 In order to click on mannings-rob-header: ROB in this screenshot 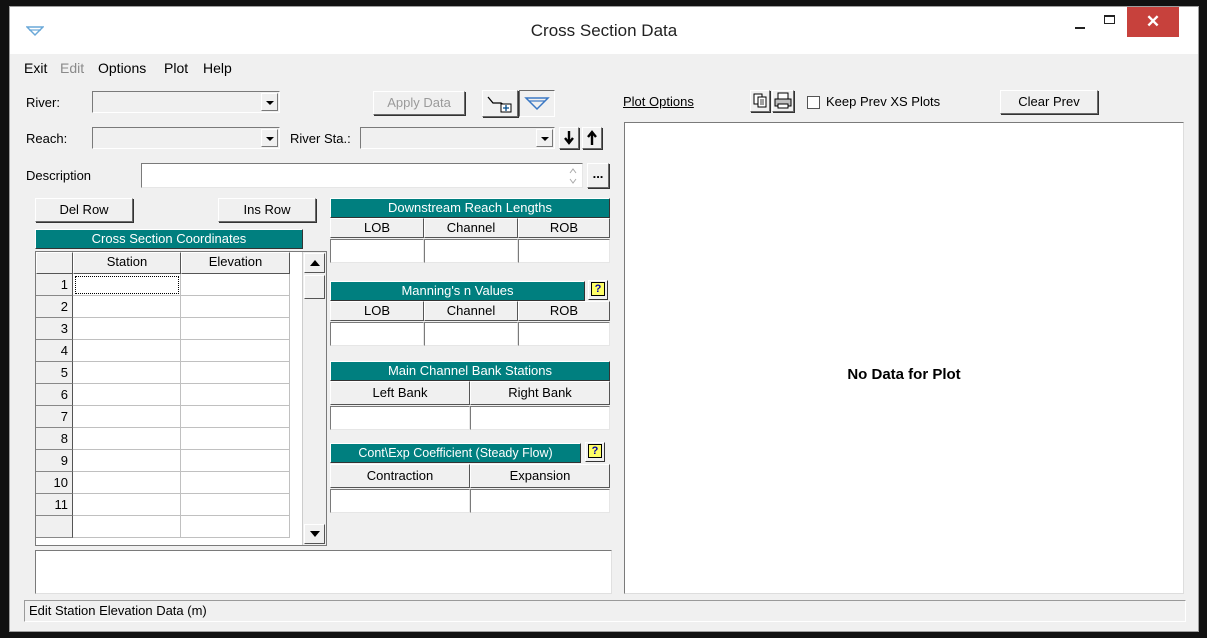, I will do `click(564, 311)`.